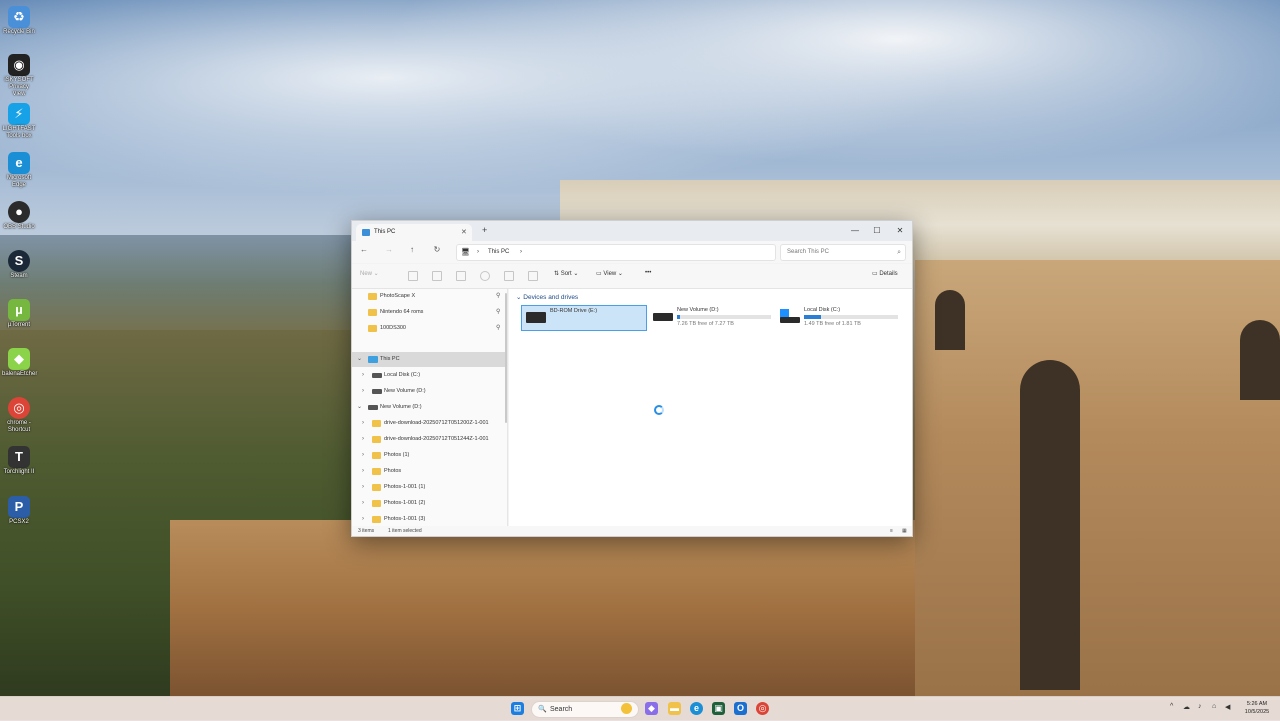  What do you see at coordinates (436, 439) in the screenshot?
I see `nav-item-label: drive-download-20250712T051244Z-1-001` at bounding box center [436, 439].